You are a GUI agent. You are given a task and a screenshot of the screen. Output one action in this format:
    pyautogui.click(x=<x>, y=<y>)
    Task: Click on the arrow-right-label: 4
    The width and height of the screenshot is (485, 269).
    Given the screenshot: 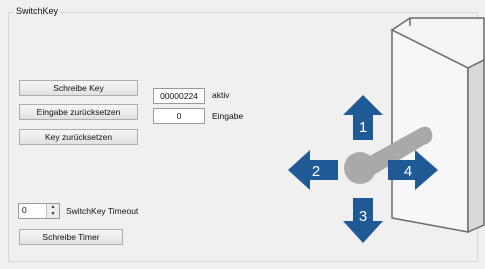 What is the action you would take?
    pyautogui.click(x=408, y=171)
    